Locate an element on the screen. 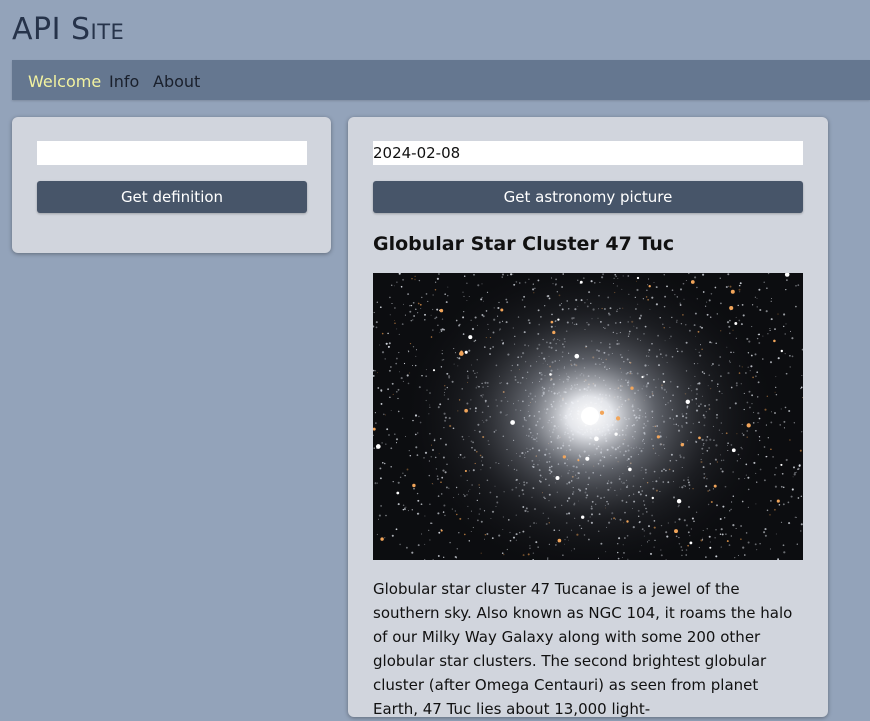  main-navbar: Welcome Info About is located at coordinates (441, 80).